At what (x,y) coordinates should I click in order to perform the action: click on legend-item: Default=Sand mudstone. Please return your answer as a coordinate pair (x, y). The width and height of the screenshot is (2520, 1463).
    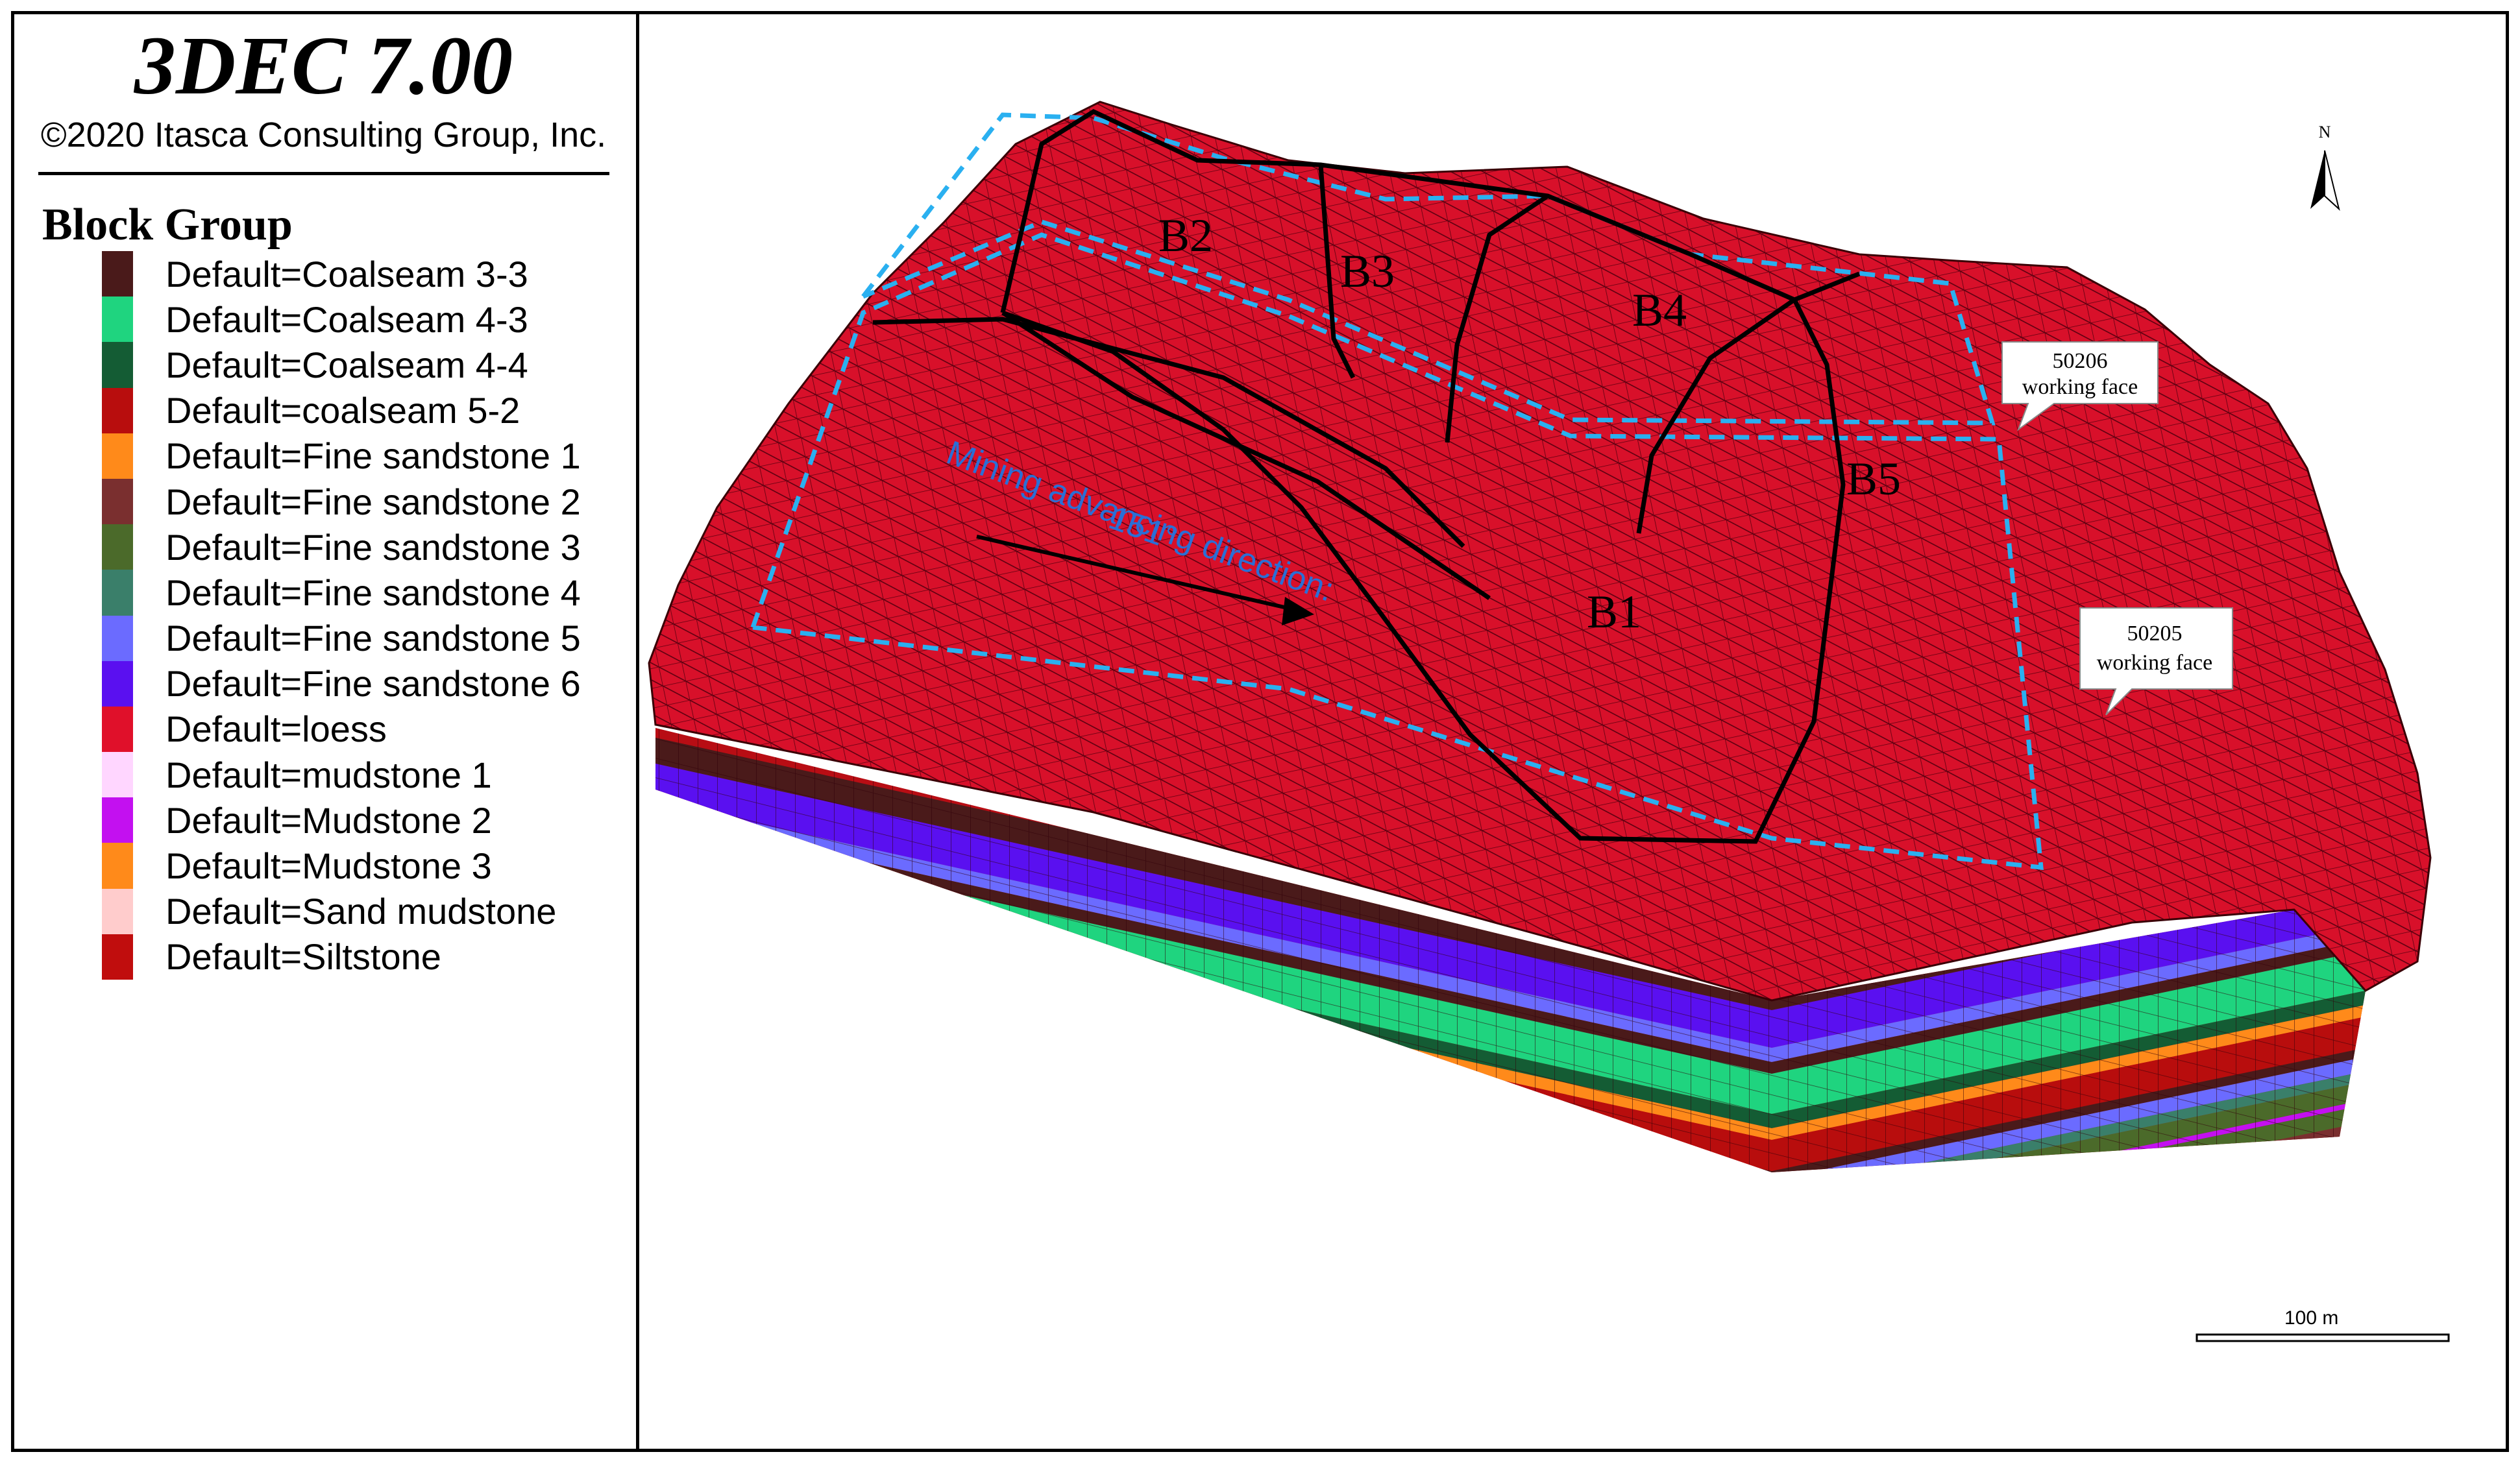
    Looking at the image, I should click on (341, 911).